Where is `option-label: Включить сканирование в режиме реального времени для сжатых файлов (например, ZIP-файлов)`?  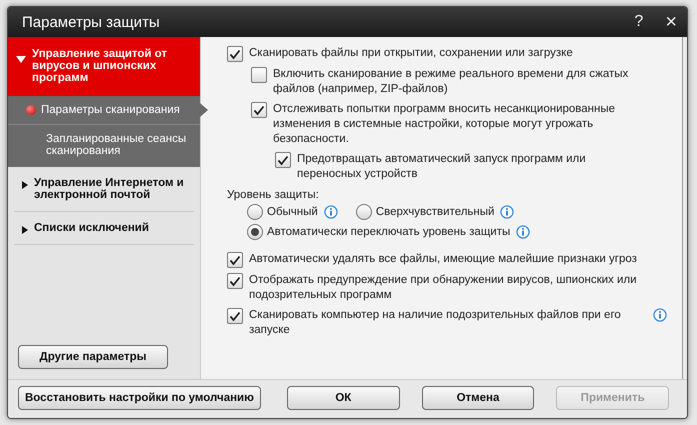
option-label: Включить сканирование в режиме реального времени для сжатых файлов (например, ZIP-файлов) is located at coordinates (451, 82).